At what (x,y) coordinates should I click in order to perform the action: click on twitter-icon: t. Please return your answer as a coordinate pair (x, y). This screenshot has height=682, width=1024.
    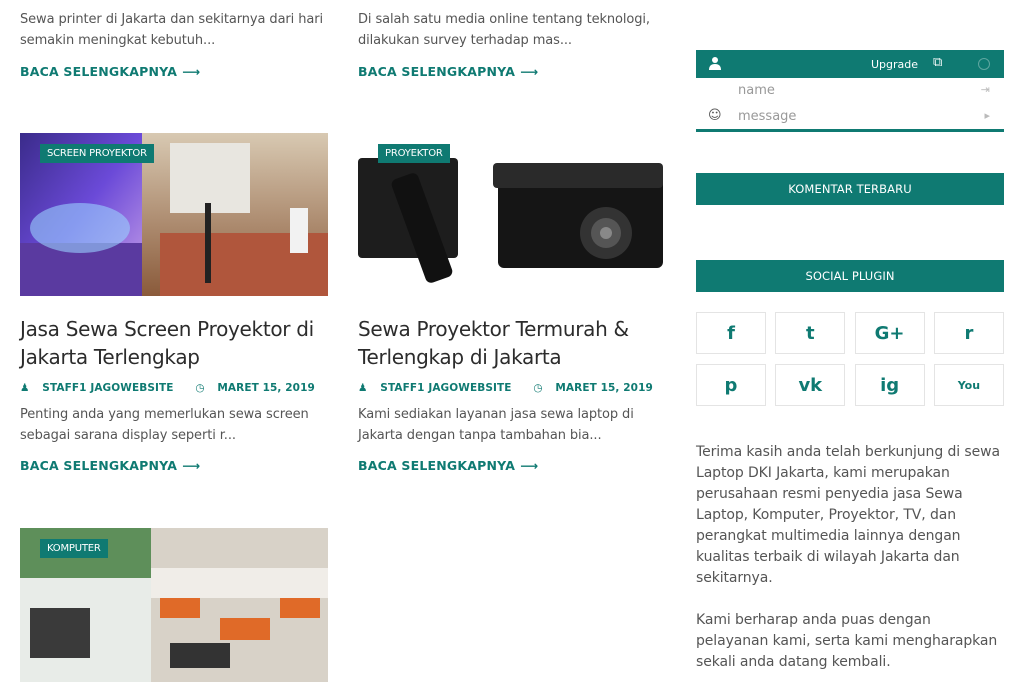
    Looking at the image, I should click on (810, 333).